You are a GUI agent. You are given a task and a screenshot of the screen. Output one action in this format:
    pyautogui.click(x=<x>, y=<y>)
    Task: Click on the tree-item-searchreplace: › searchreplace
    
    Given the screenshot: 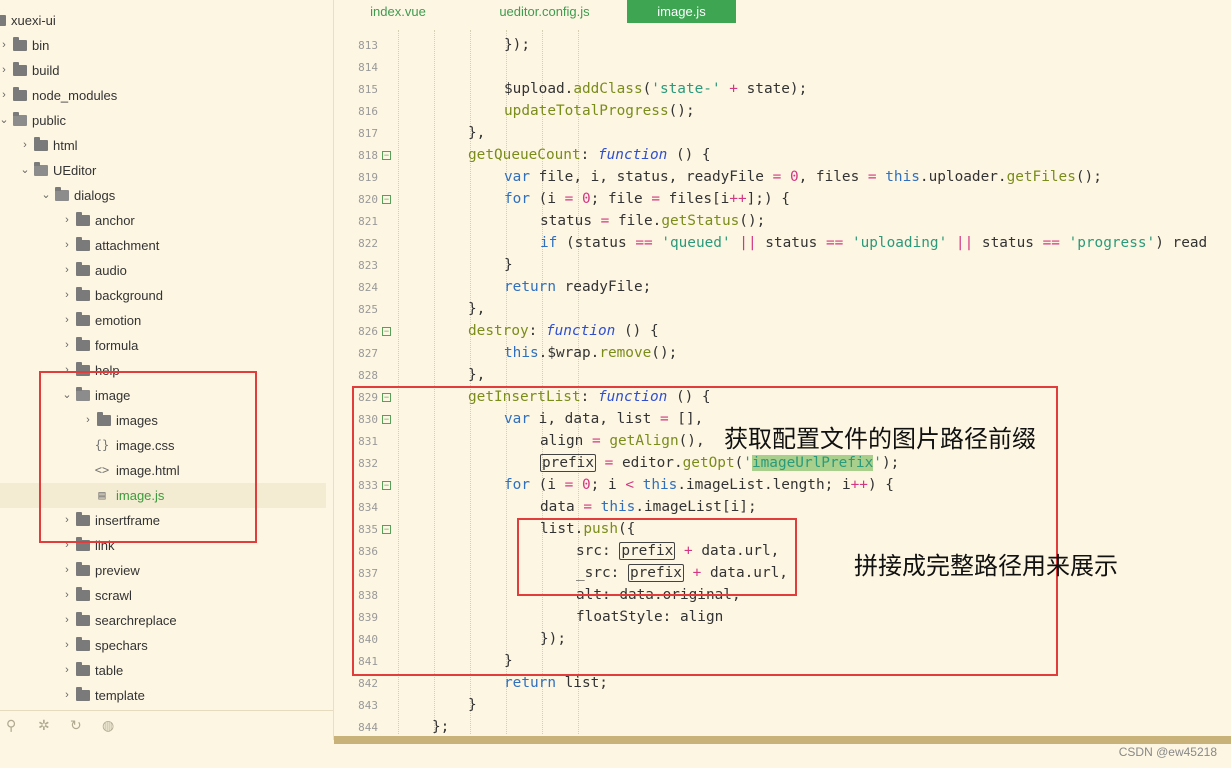 What is the action you would take?
    pyautogui.click(x=163, y=620)
    